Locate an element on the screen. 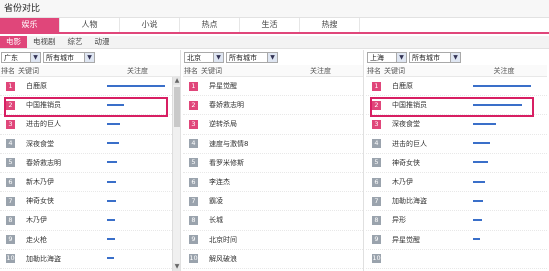  table-row: 3 逆转杀局 is located at coordinates (273, 125).